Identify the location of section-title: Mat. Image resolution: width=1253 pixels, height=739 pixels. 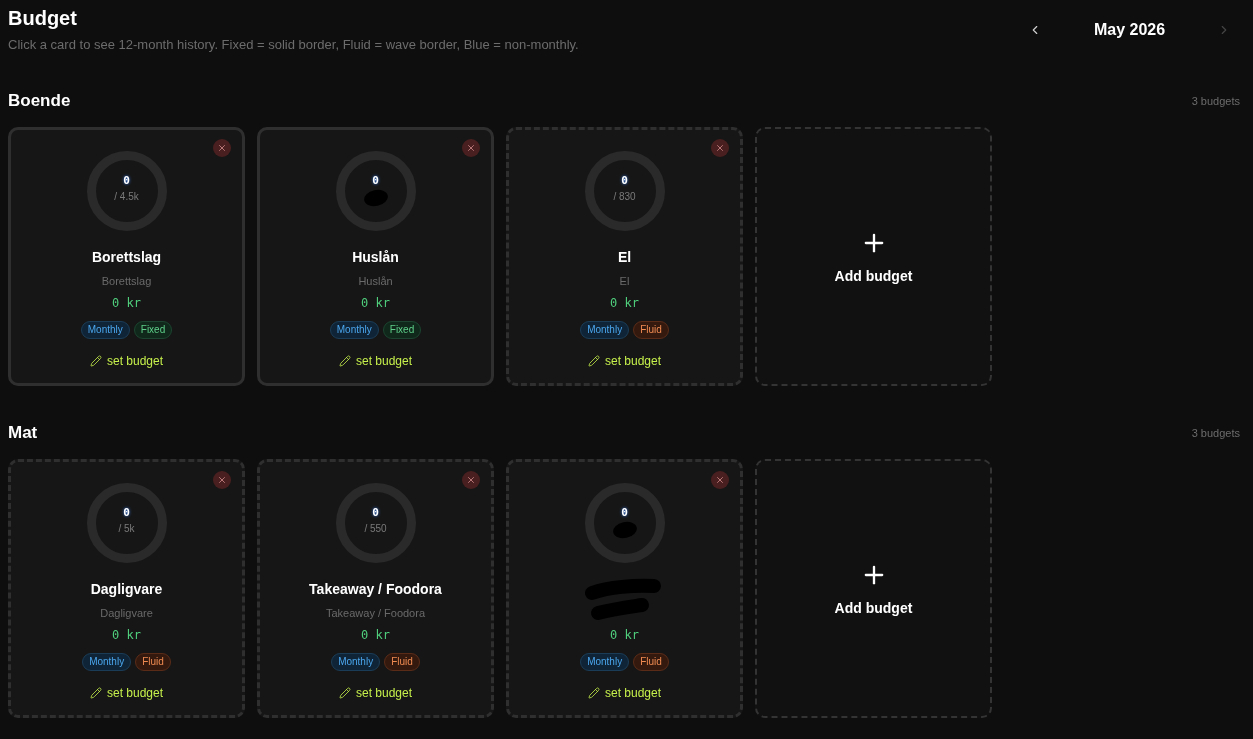
(23, 433).